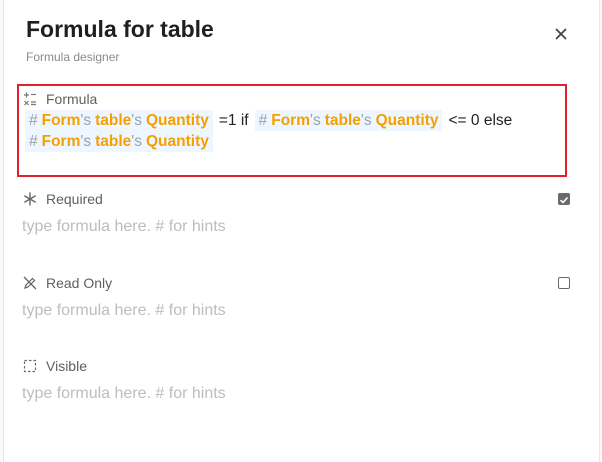 The width and height of the screenshot is (602, 462). I want to click on read-only-checkbox, so click(564, 283).